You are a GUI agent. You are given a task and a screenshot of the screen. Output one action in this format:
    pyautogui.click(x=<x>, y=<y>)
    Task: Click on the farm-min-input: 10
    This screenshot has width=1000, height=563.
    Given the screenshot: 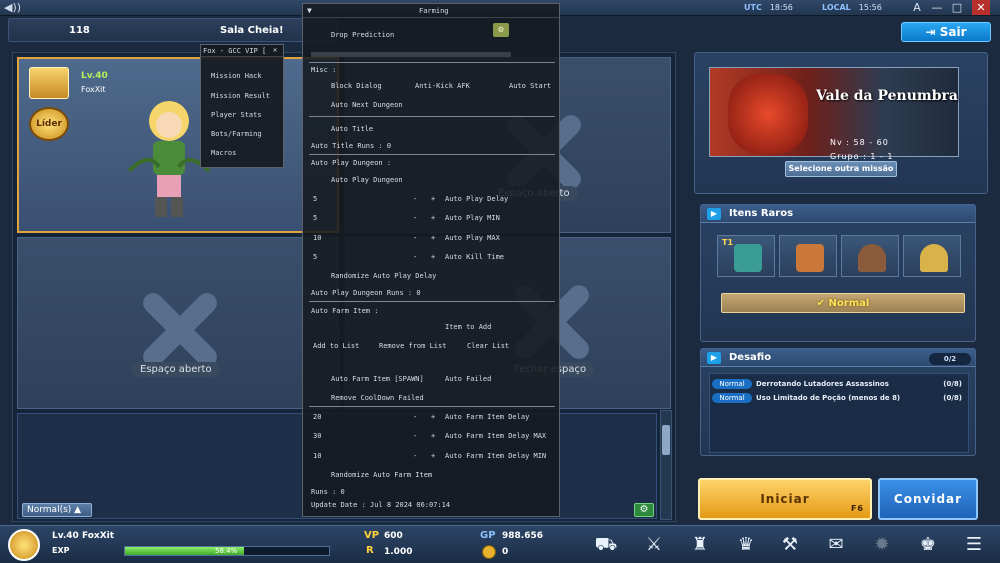 What is the action you would take?
    pyautogui.click(x=317, y=456)
    